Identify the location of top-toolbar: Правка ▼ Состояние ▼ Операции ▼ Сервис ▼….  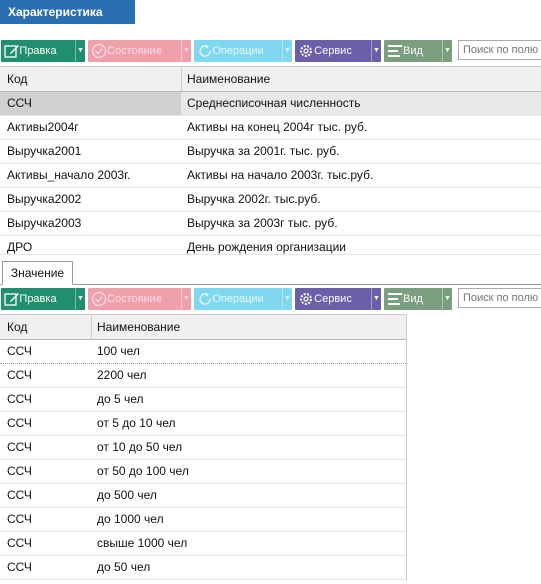
(270, 51).